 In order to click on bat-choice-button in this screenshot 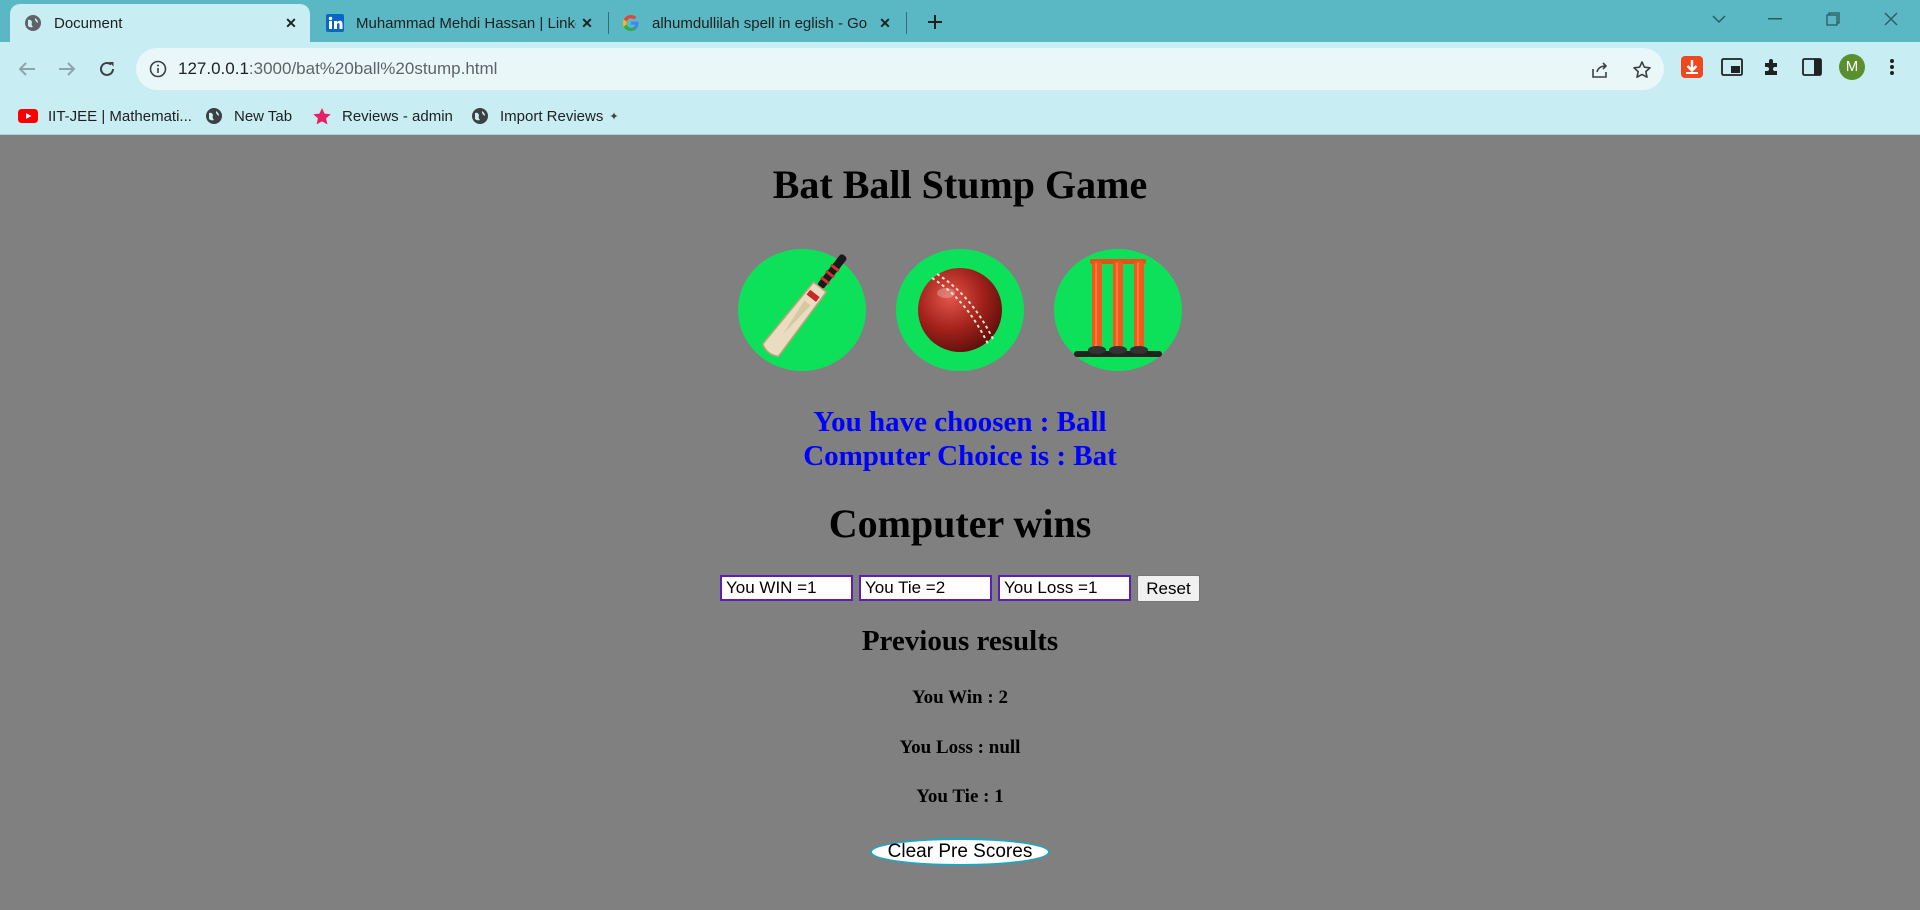, I will do `click(802, 310)`.